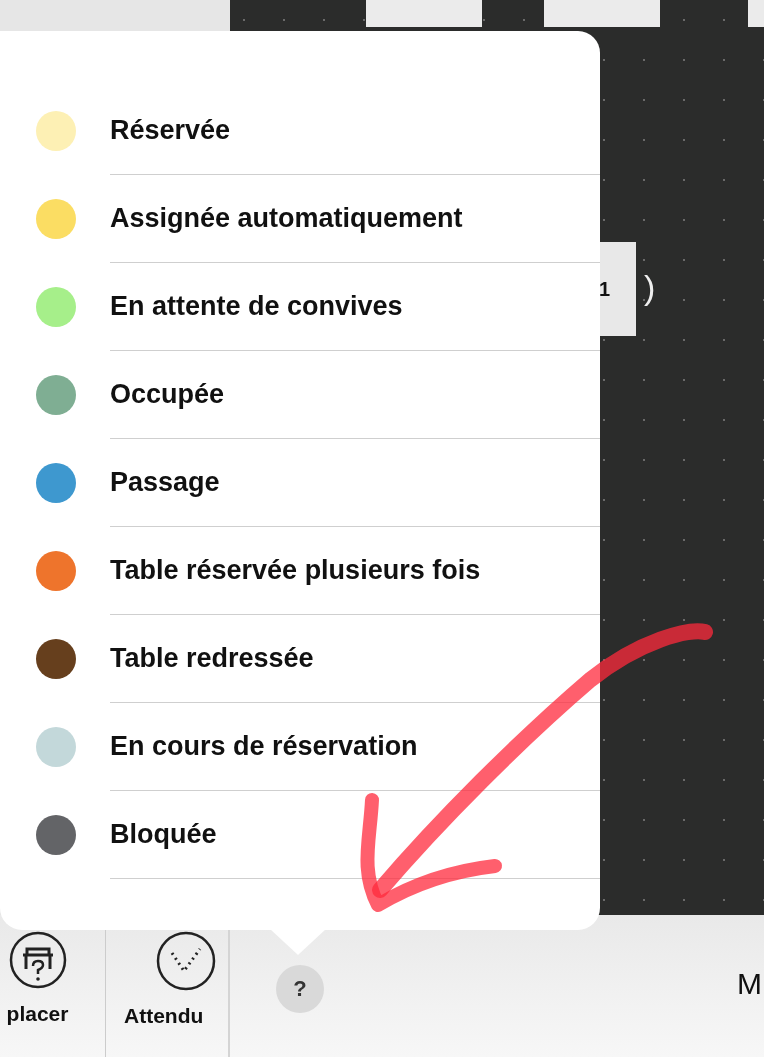 The width and height of the screenshot is (764, 1057). Describe the element at coordinates (355, 571) in the screenshot. I see `legend-label: Table réservée plusieurs fois` at that location.